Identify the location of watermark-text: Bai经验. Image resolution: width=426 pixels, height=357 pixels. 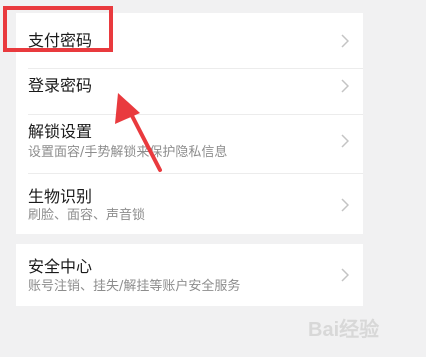
(343, 329).